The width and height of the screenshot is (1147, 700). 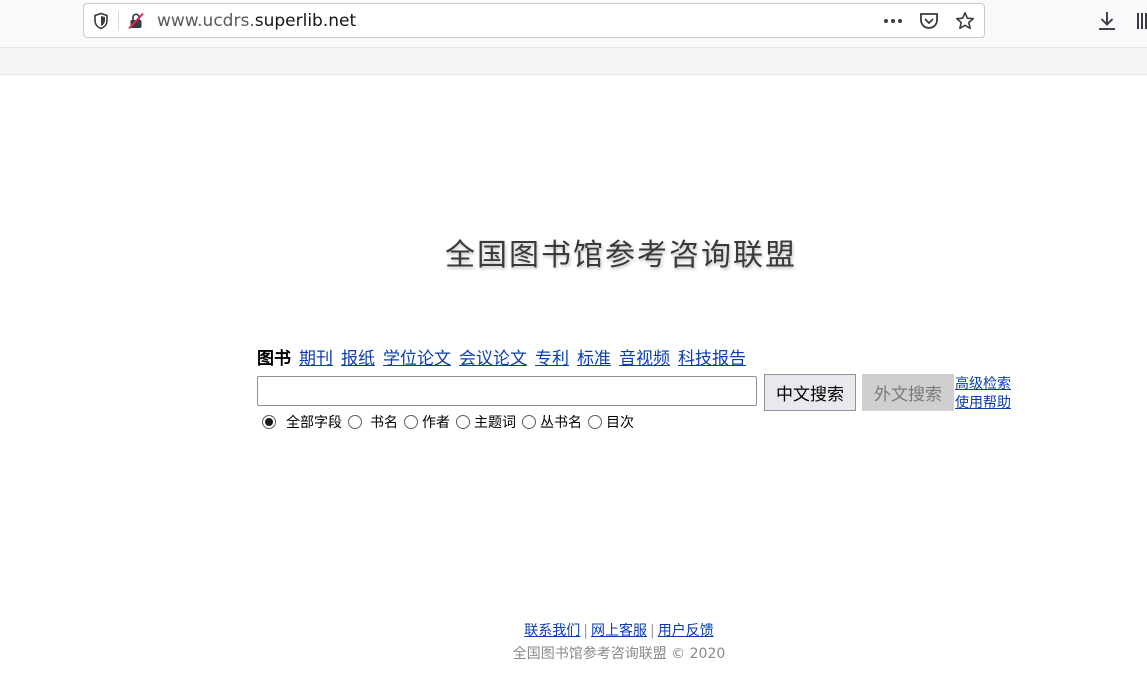 I want to click on tab-newspapers: 报纸, so click(x=358, y=359).